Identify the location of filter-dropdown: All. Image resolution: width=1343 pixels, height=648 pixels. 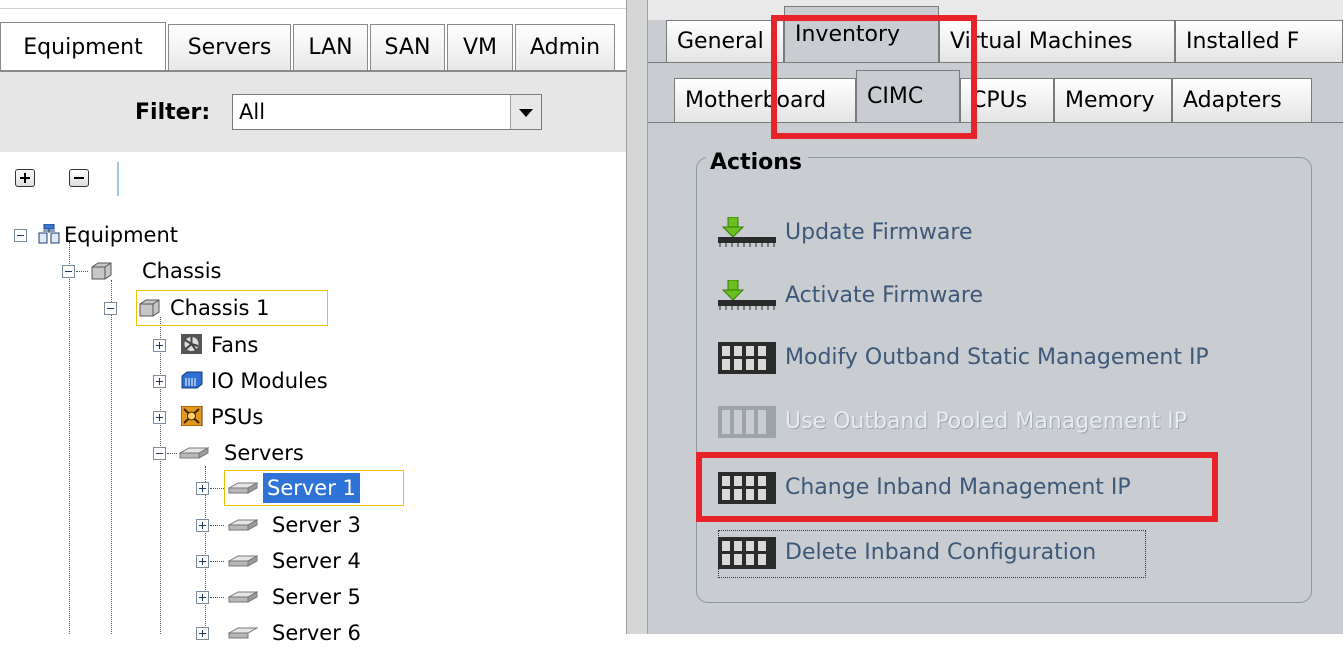
(387, 112).